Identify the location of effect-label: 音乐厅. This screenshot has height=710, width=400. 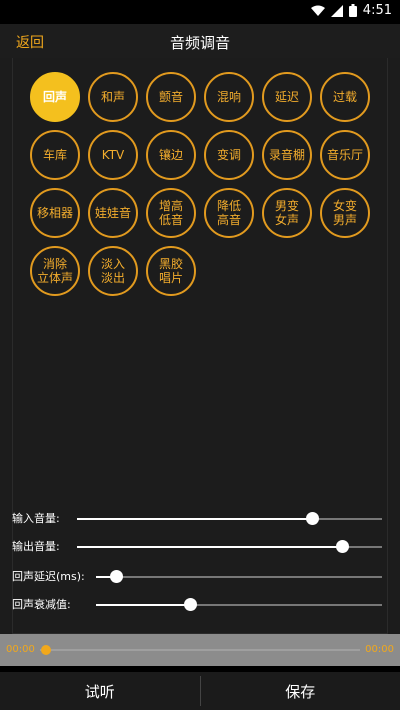
(344, 155).